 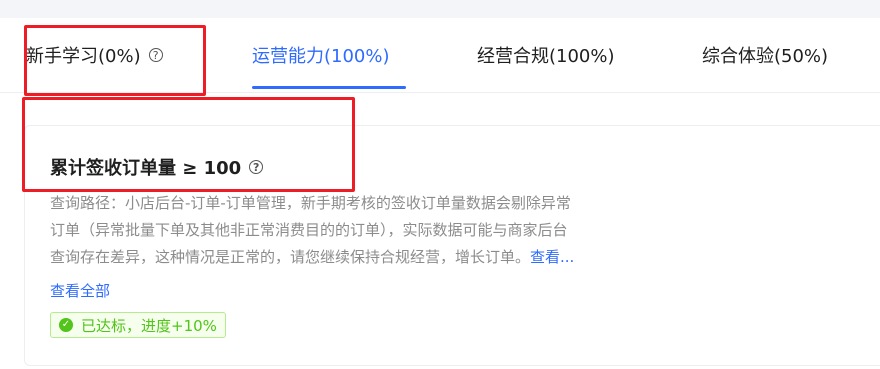 I want to click on description-line: 查询路径：小店后台-订单-订单管理，新手期考核的签收订单量数据会剔除异常, so click(x=310, y=203).